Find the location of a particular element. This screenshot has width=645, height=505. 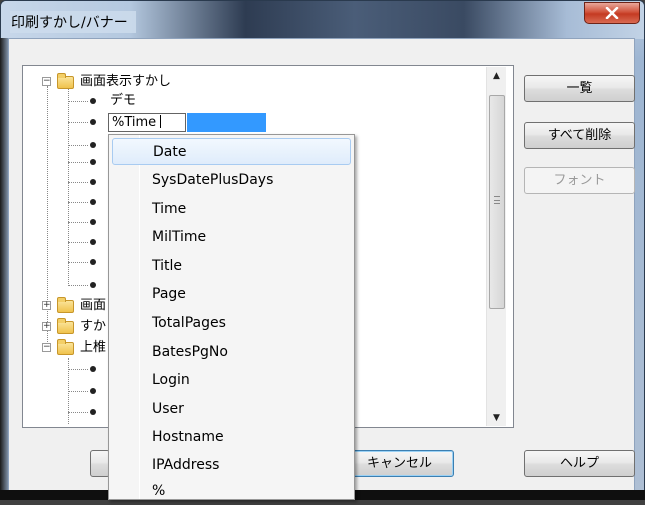

menu-item-time: Time is located at coordinates (231, 209).